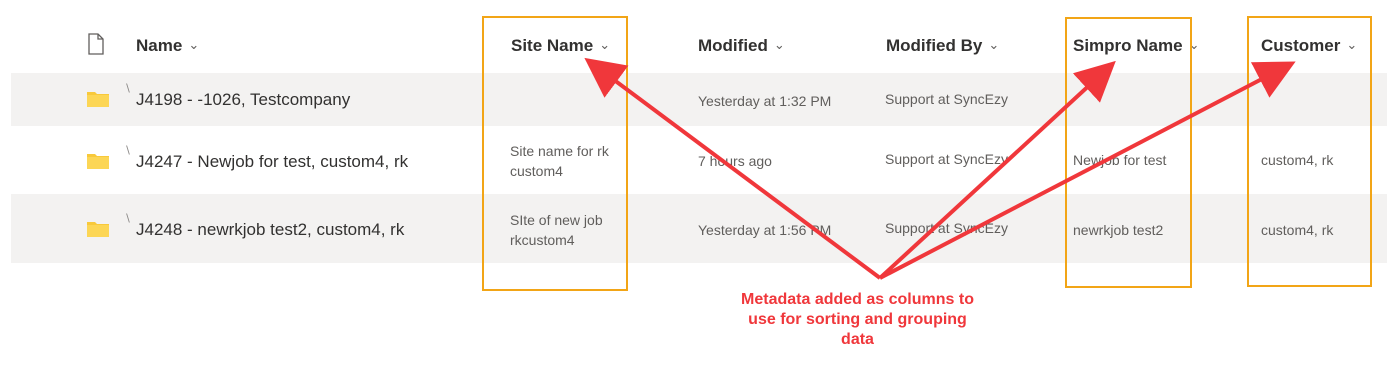  What do you see at coordinates (733, 168) in the screenshot?
I see `arrow-to-site-name` at bounding box center [733, 168].